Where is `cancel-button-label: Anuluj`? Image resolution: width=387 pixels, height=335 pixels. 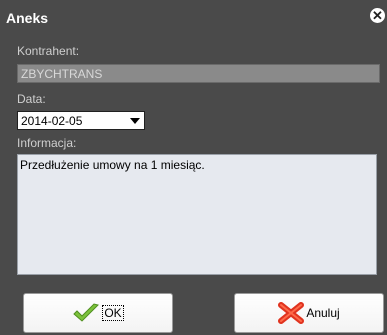 cancel-button-label: Anuluj is located at coordinates (323, 313).